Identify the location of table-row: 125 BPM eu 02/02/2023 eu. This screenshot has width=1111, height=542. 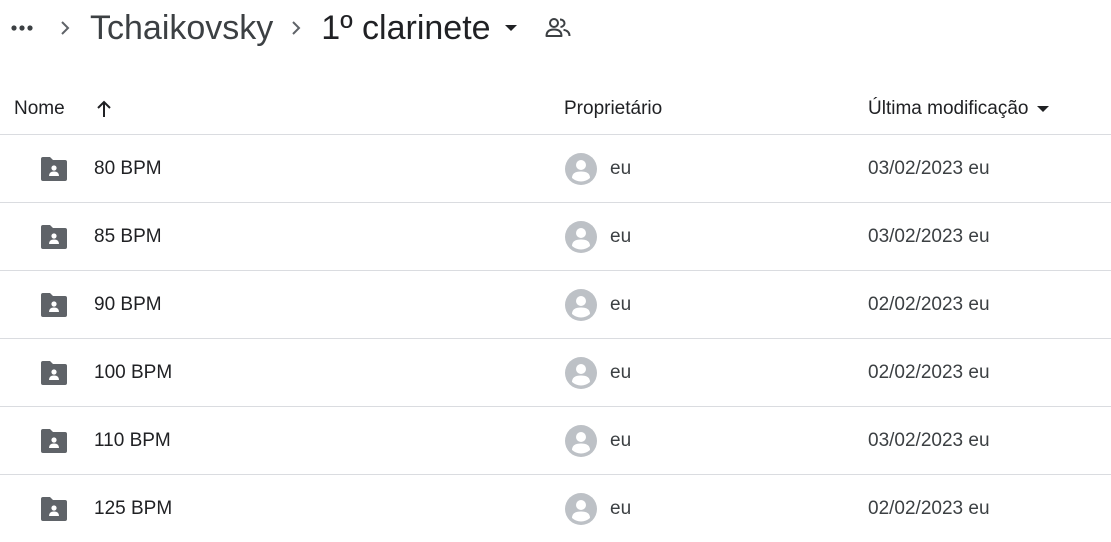
(555, 508).